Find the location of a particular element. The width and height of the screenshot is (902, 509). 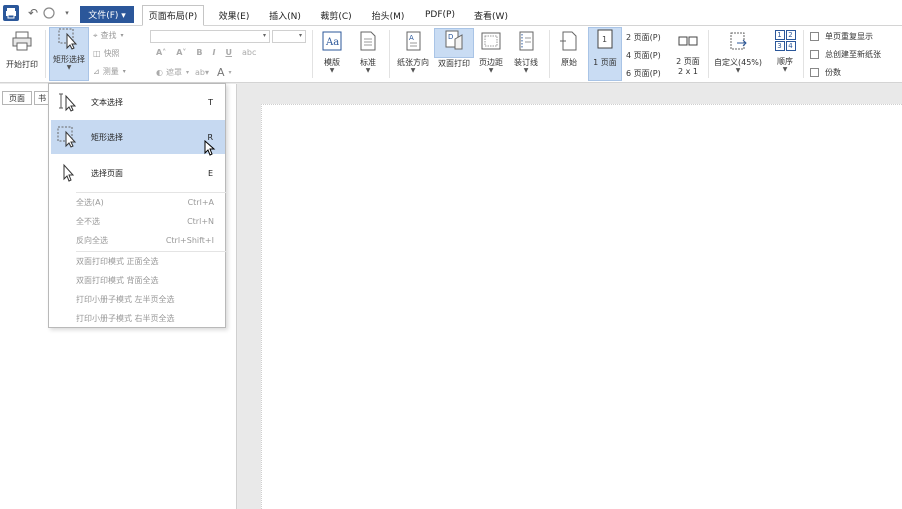

font-format-row: A˄ A˅ B I U abc is located at coordinates (206, 52).